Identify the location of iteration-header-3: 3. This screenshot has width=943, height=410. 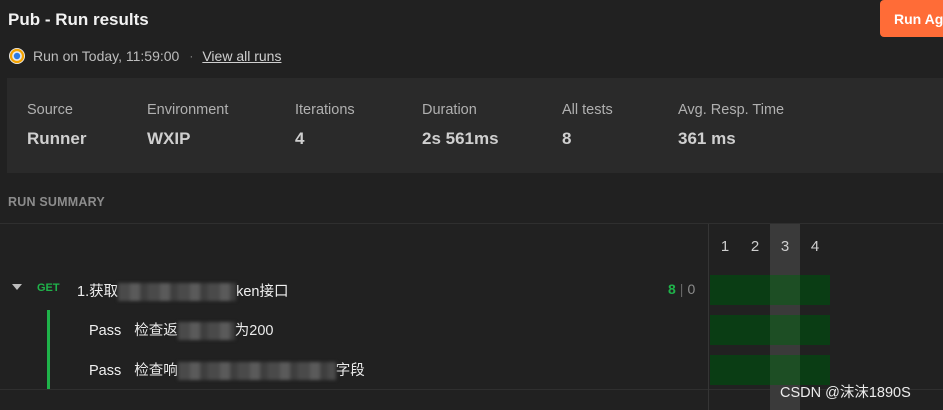
(785, 246).